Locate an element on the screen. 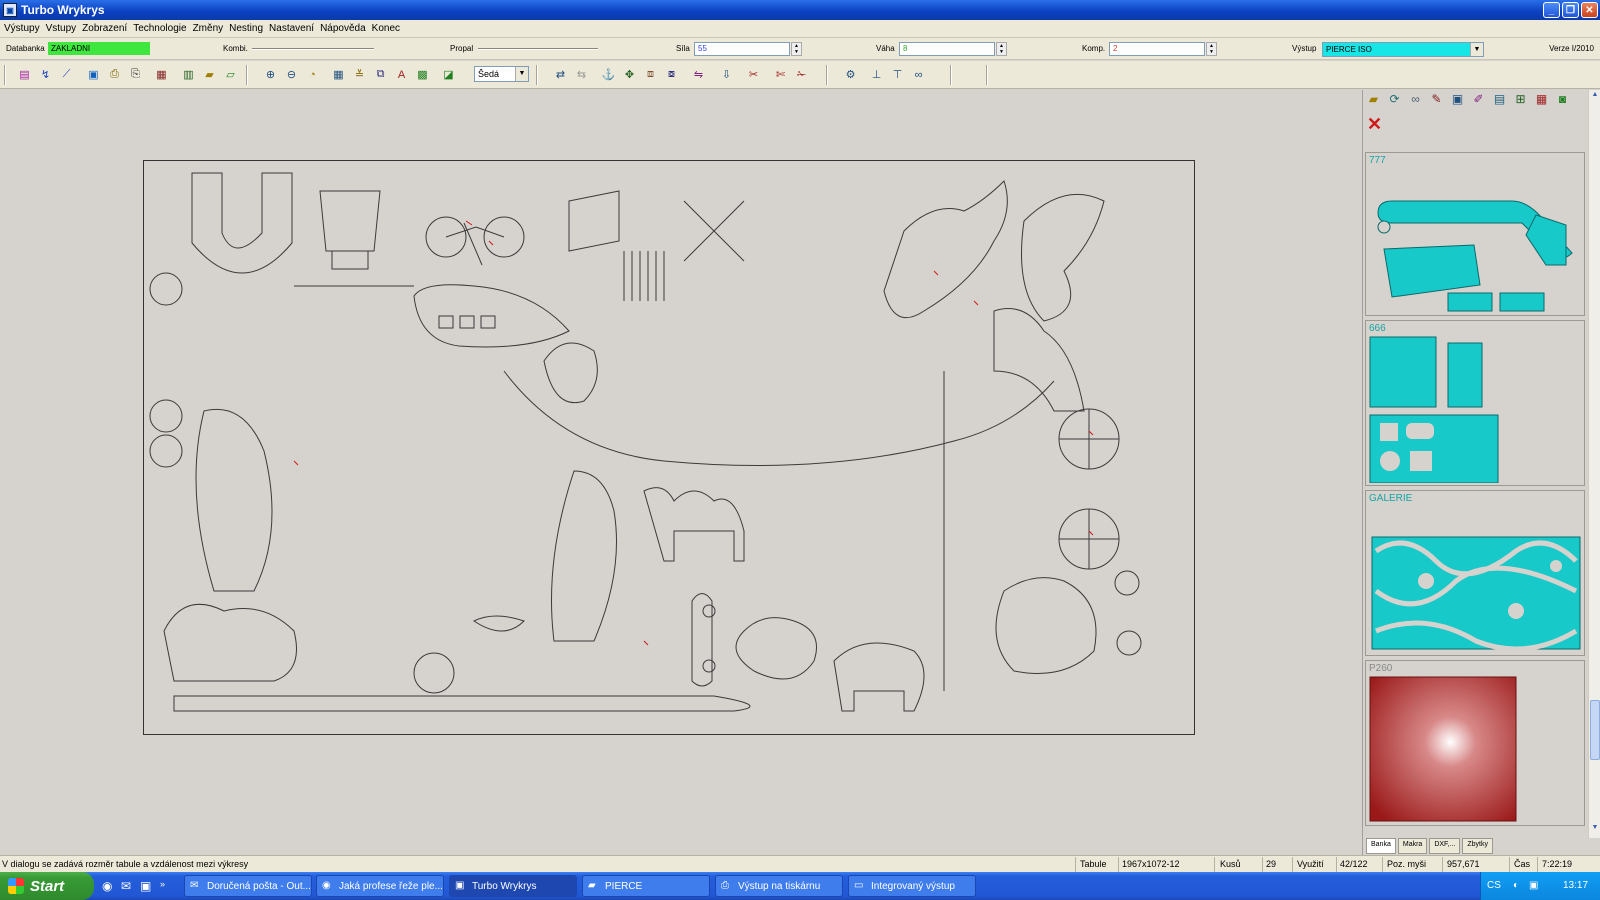 This screenshot has width=1600, height=900. komp-field: 2 is located at coordinates (1157, 49).